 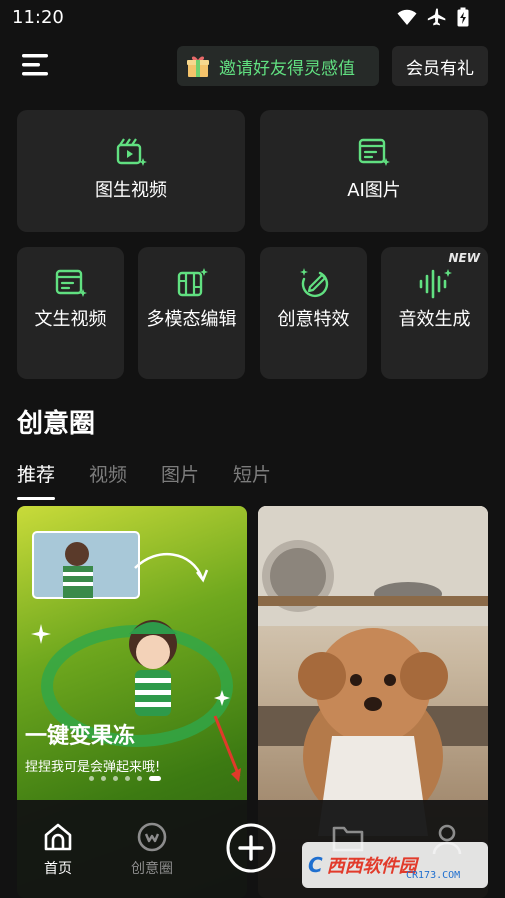 What do you see at coordinates (252, 17) in the screenshot?
I see `status-bar: 11:20` at bounding box center [252, 17].